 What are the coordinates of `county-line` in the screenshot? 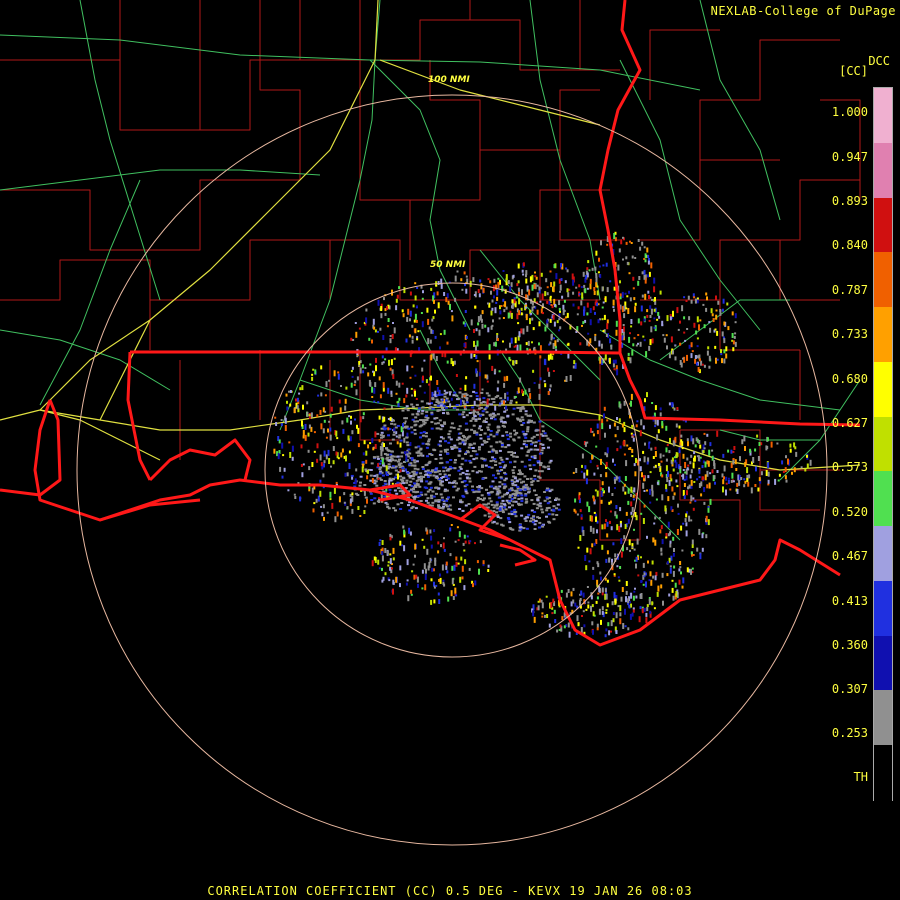 It's located at (534, 275).